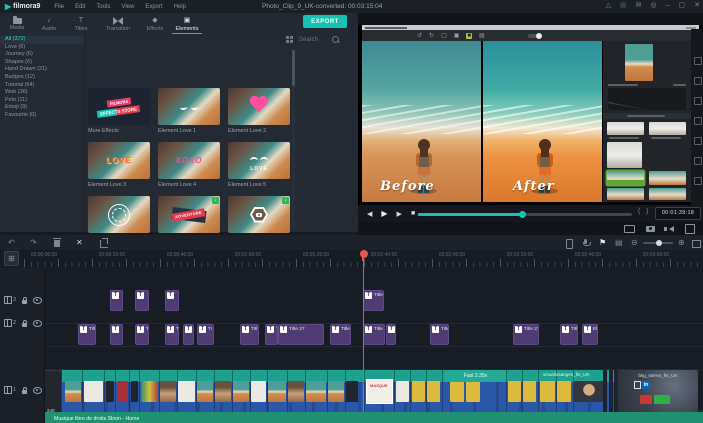 This screenshot has height=423, width=703. What do you see at coordinates (668, 5) in the screenshot?
I see `minimize-button: –` at bounding box center [668, 5].